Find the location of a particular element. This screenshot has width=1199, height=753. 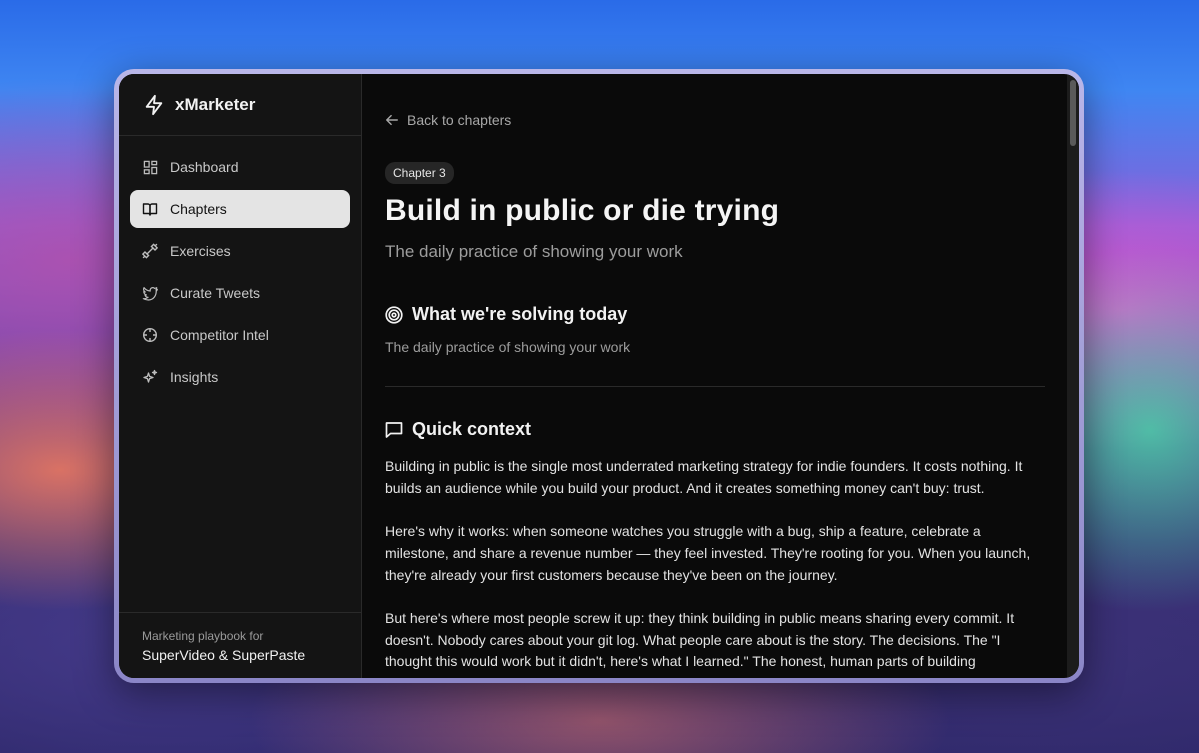

sidebar-item-chapters: Chapters is located at coordinates (240, 209).